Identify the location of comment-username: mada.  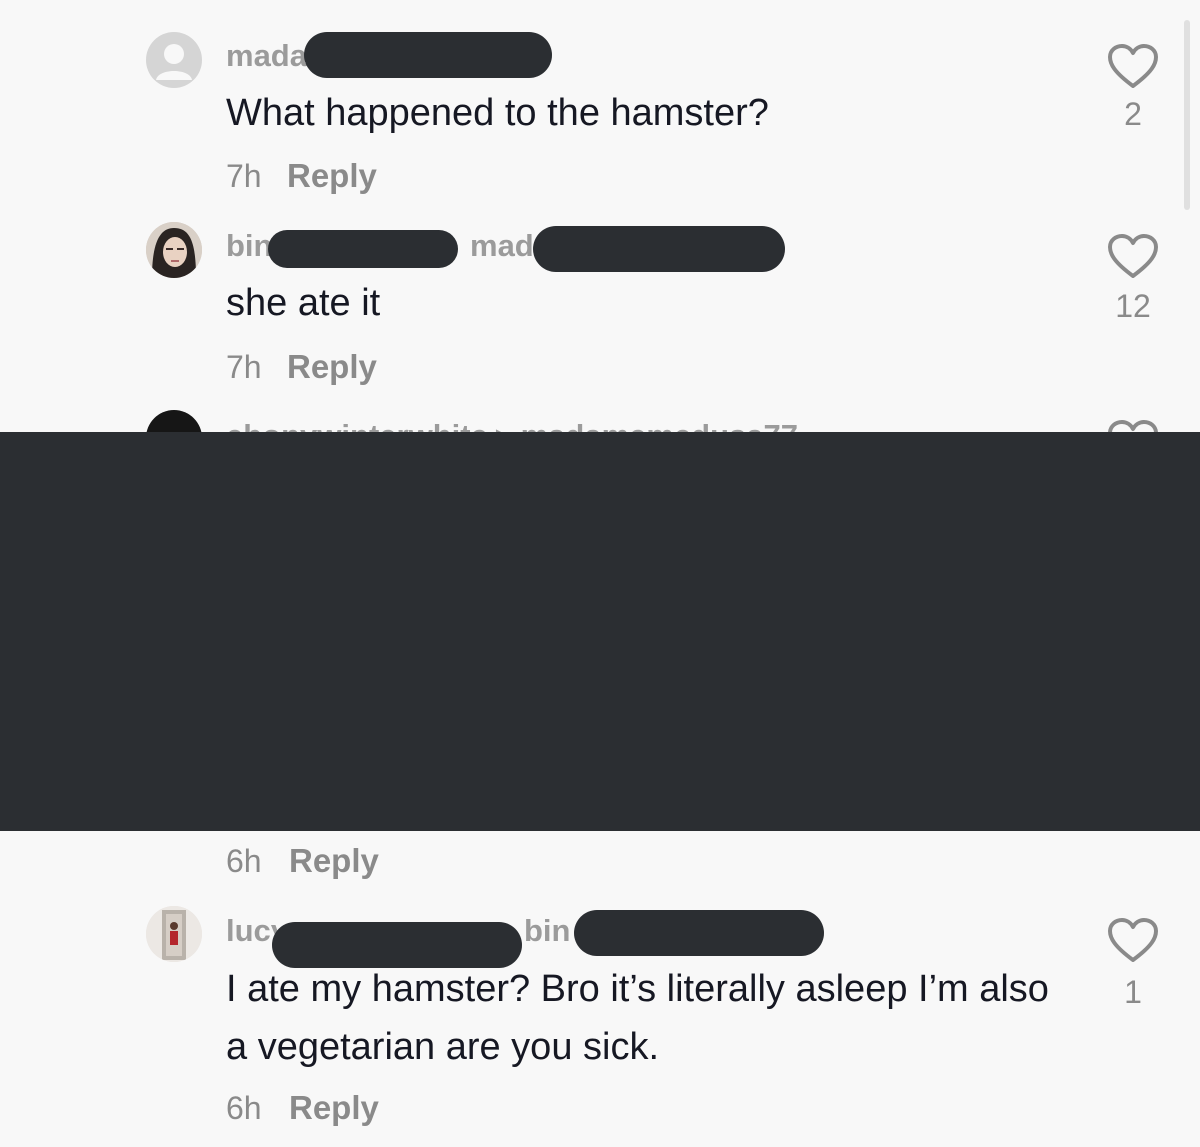
(266, 55).